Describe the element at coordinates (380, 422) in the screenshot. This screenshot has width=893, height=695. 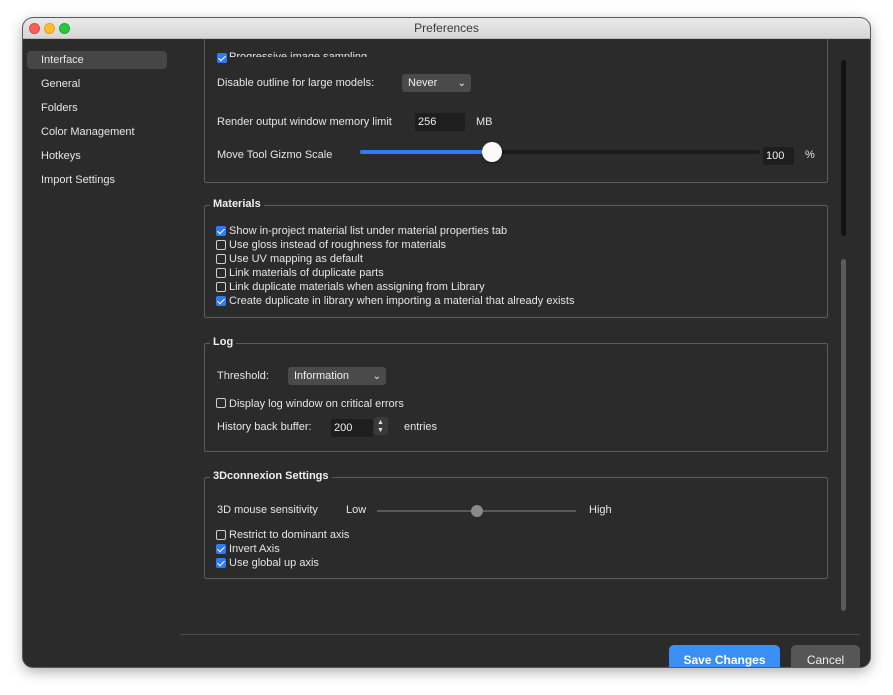
I see `stepper-up-icon: ▲` at that location.